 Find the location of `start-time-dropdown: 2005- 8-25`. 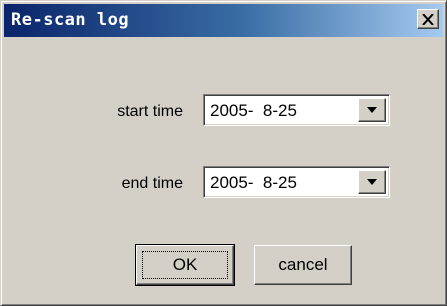

start-time-dropdown: 2005- 8-25 is located at coordinates (296, 110).